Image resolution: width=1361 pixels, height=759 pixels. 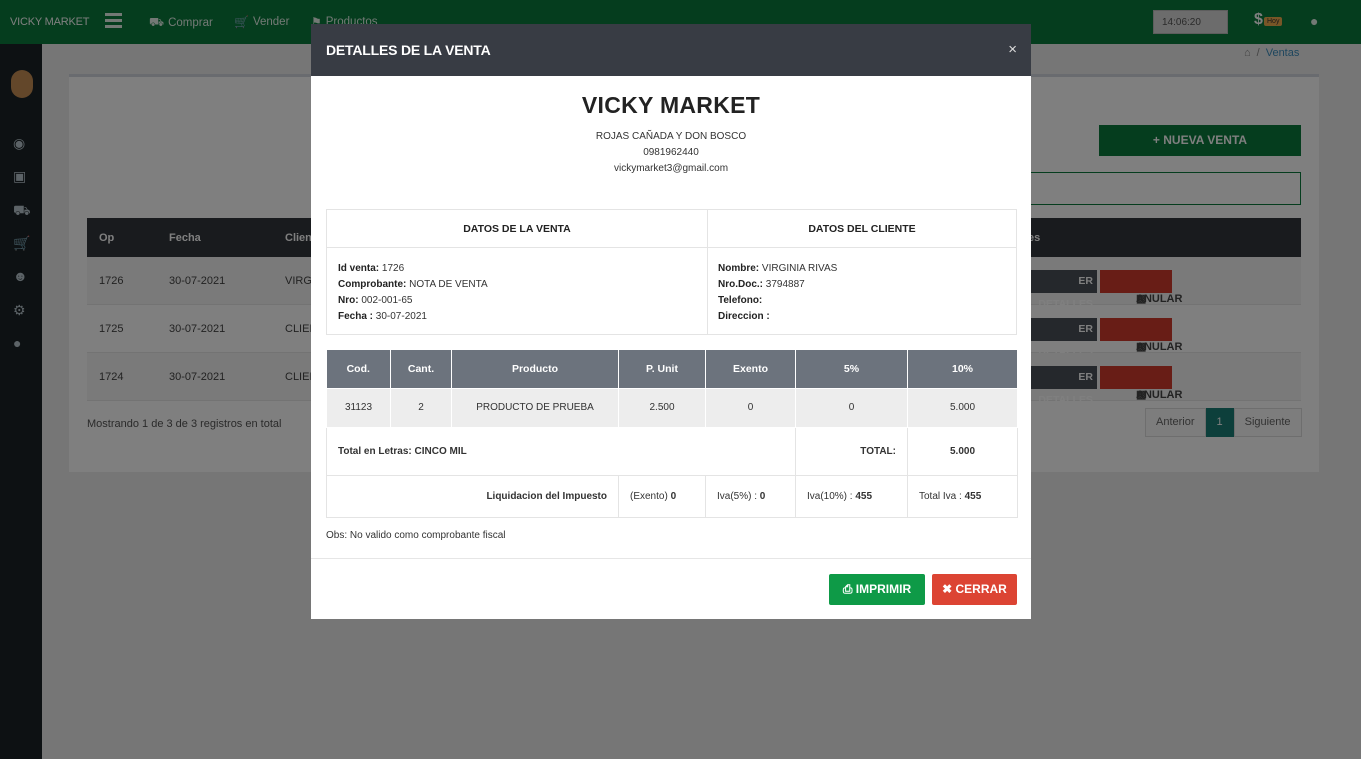 I want to click on store-address: ROJAS CAÑADA Y DON BOSCO, so click(x=671, y=136).